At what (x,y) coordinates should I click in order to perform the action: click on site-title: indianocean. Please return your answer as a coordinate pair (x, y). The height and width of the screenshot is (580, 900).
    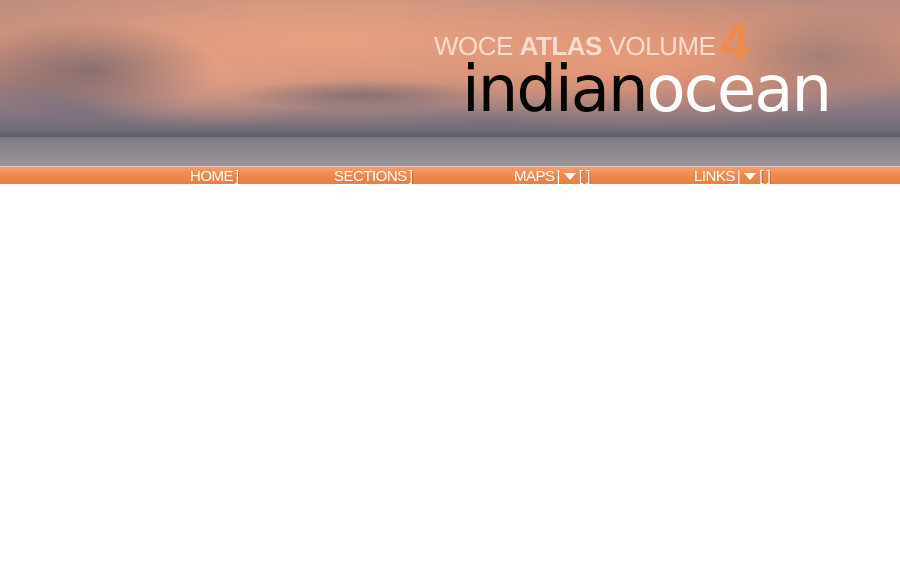
    Looking at the image, I should click on (647, 90).